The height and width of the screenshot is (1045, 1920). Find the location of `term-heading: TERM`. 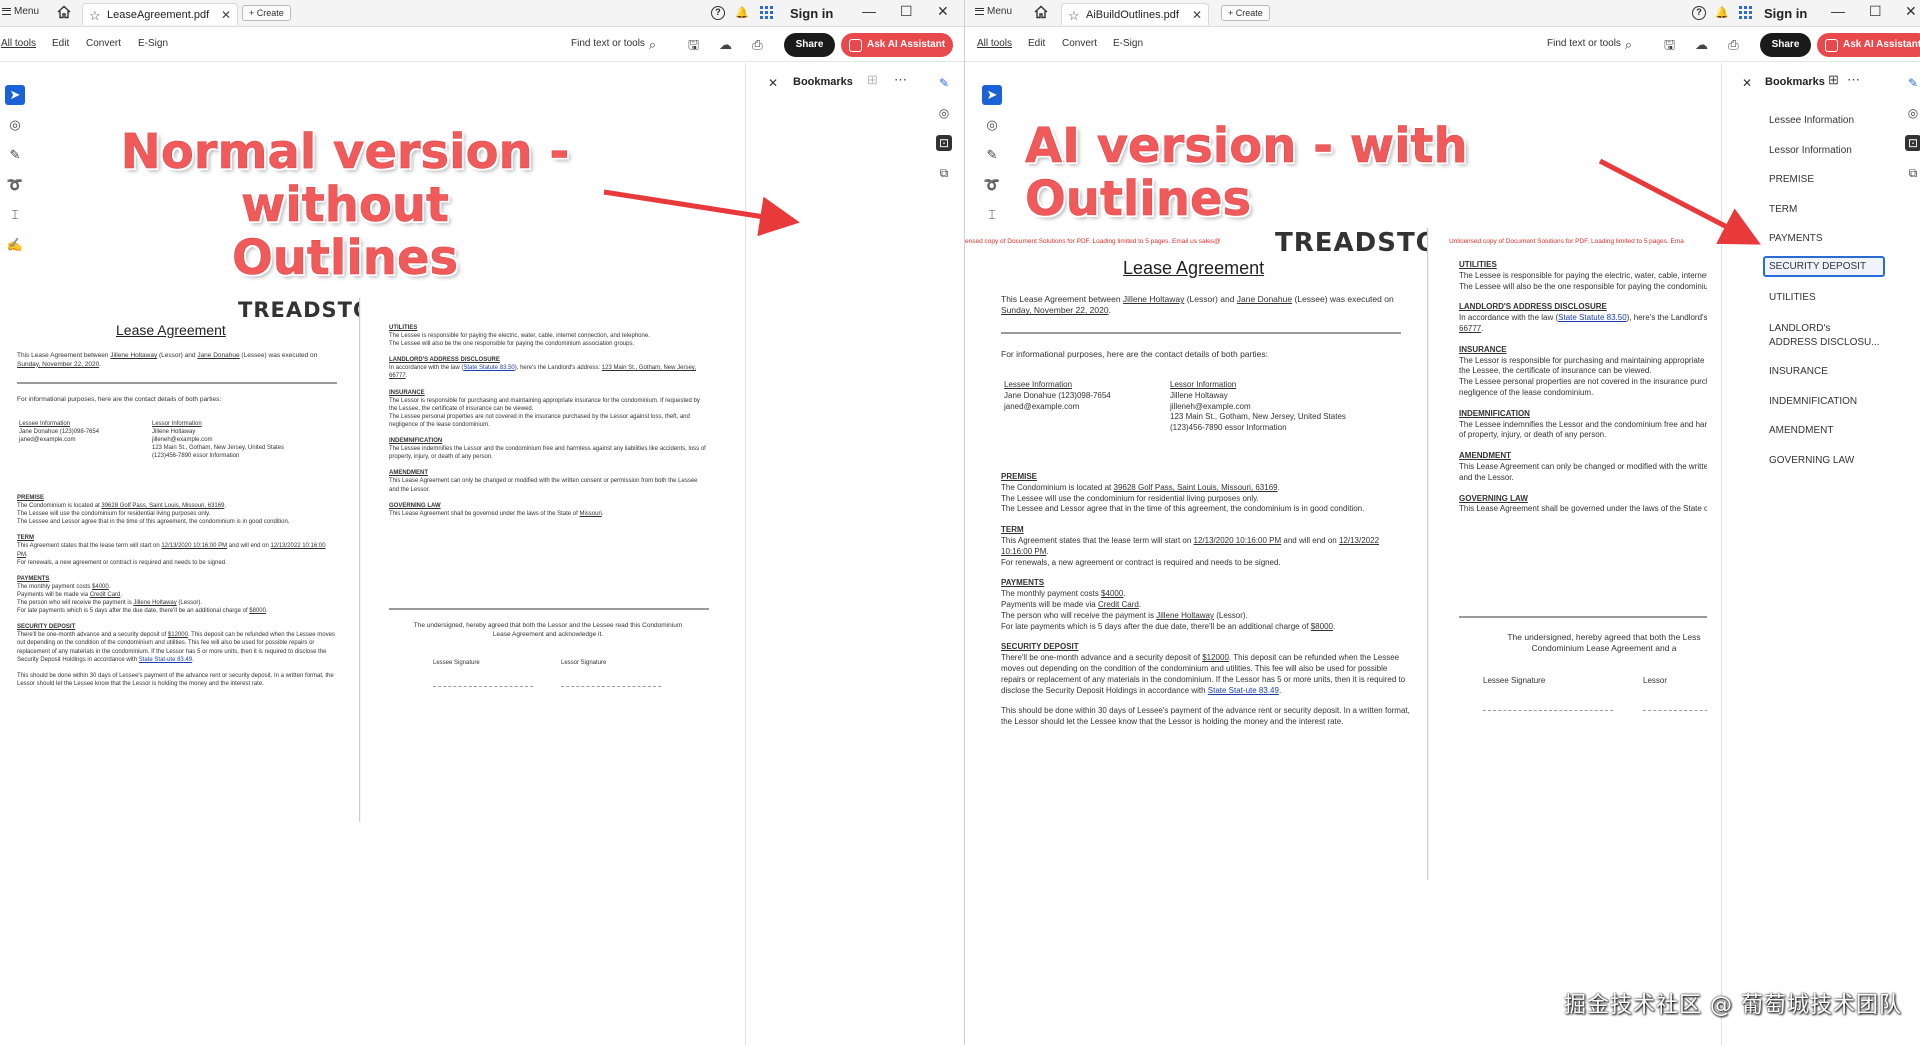

term-heading: TERM is located at coordinates (1012, 530).